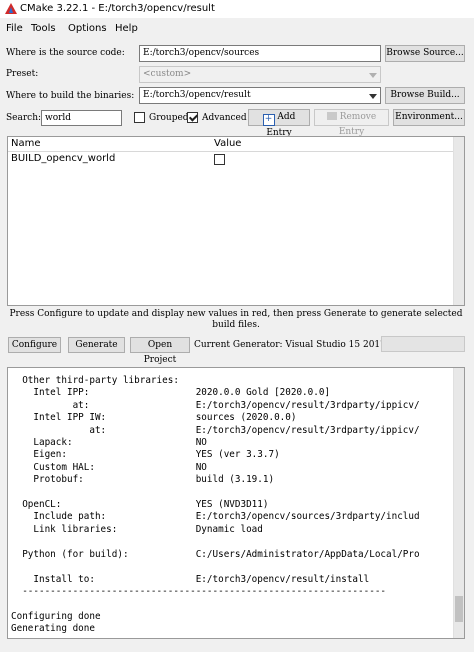 Image resolution: width=474 pixels, height=652 pixels. I want to click on remove-entry-label: Remove Entry, so click(357, 124).